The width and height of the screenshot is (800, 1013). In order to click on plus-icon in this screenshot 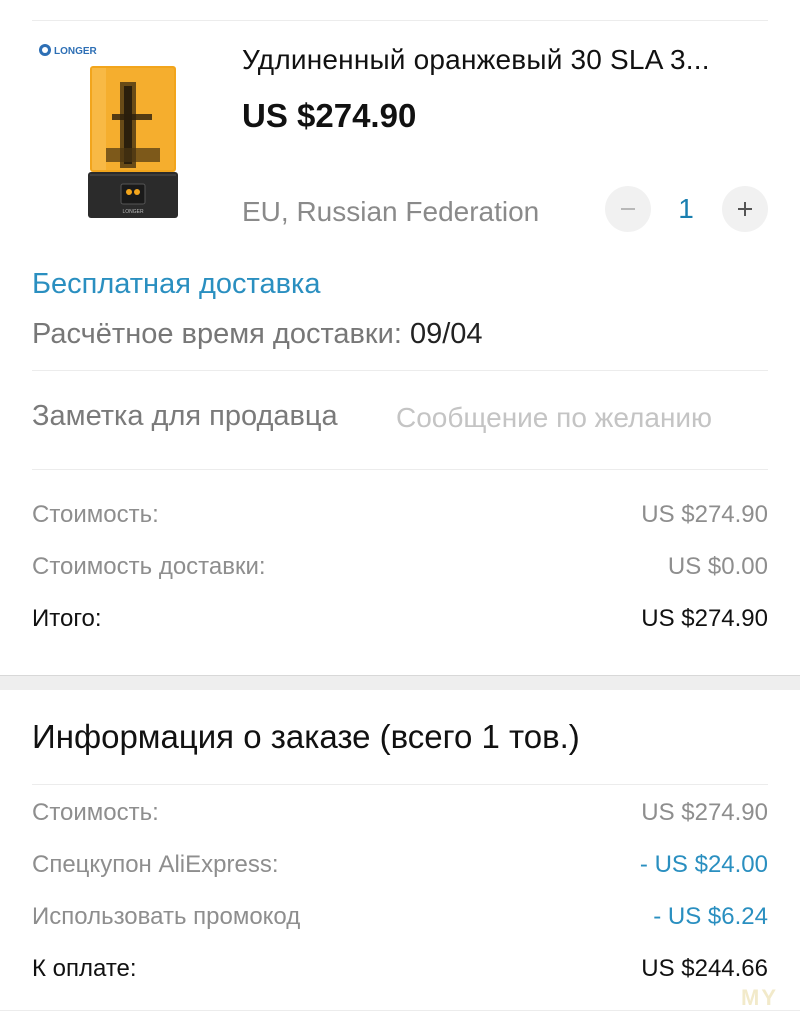, I will do `click(745, 209)`.